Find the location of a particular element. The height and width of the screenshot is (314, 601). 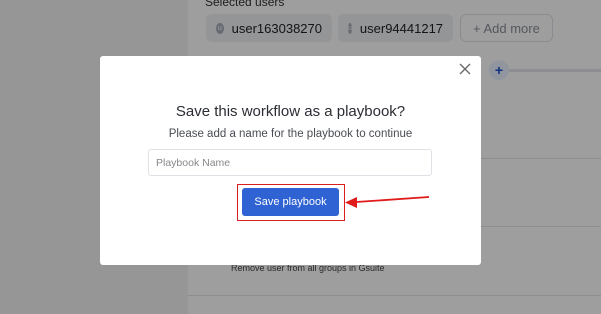

save-playbook-button: Save playbook is located at coordinates (290, 202).